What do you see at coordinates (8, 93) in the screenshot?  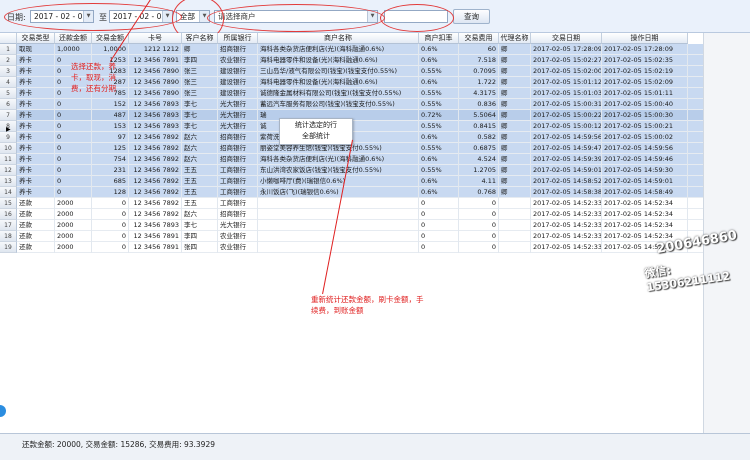 I see `row-number: 5` at bounding box center [8, 93].